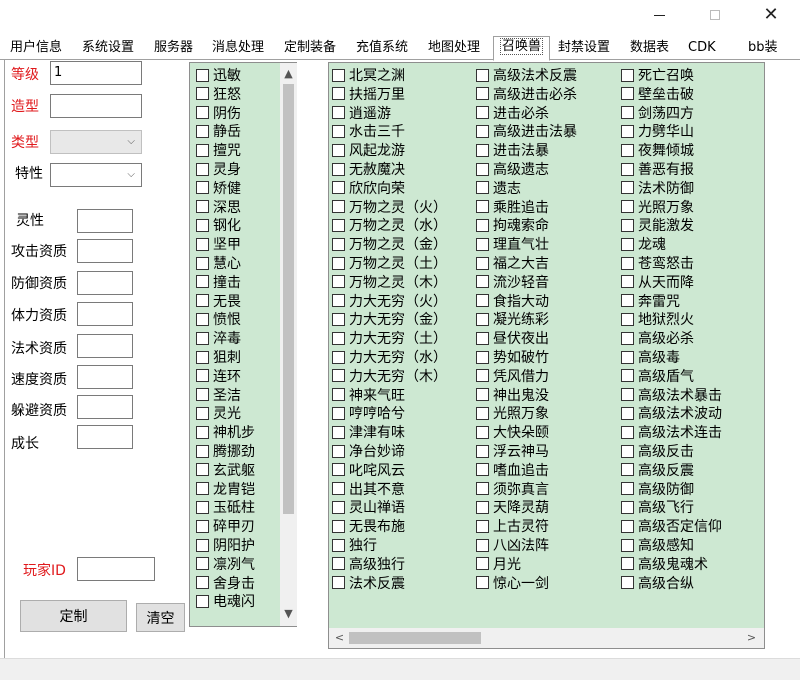  Describe the element at coordinates (657, 451) in the screenshot. I see `skill-checkbox: 高级反击` at that location.